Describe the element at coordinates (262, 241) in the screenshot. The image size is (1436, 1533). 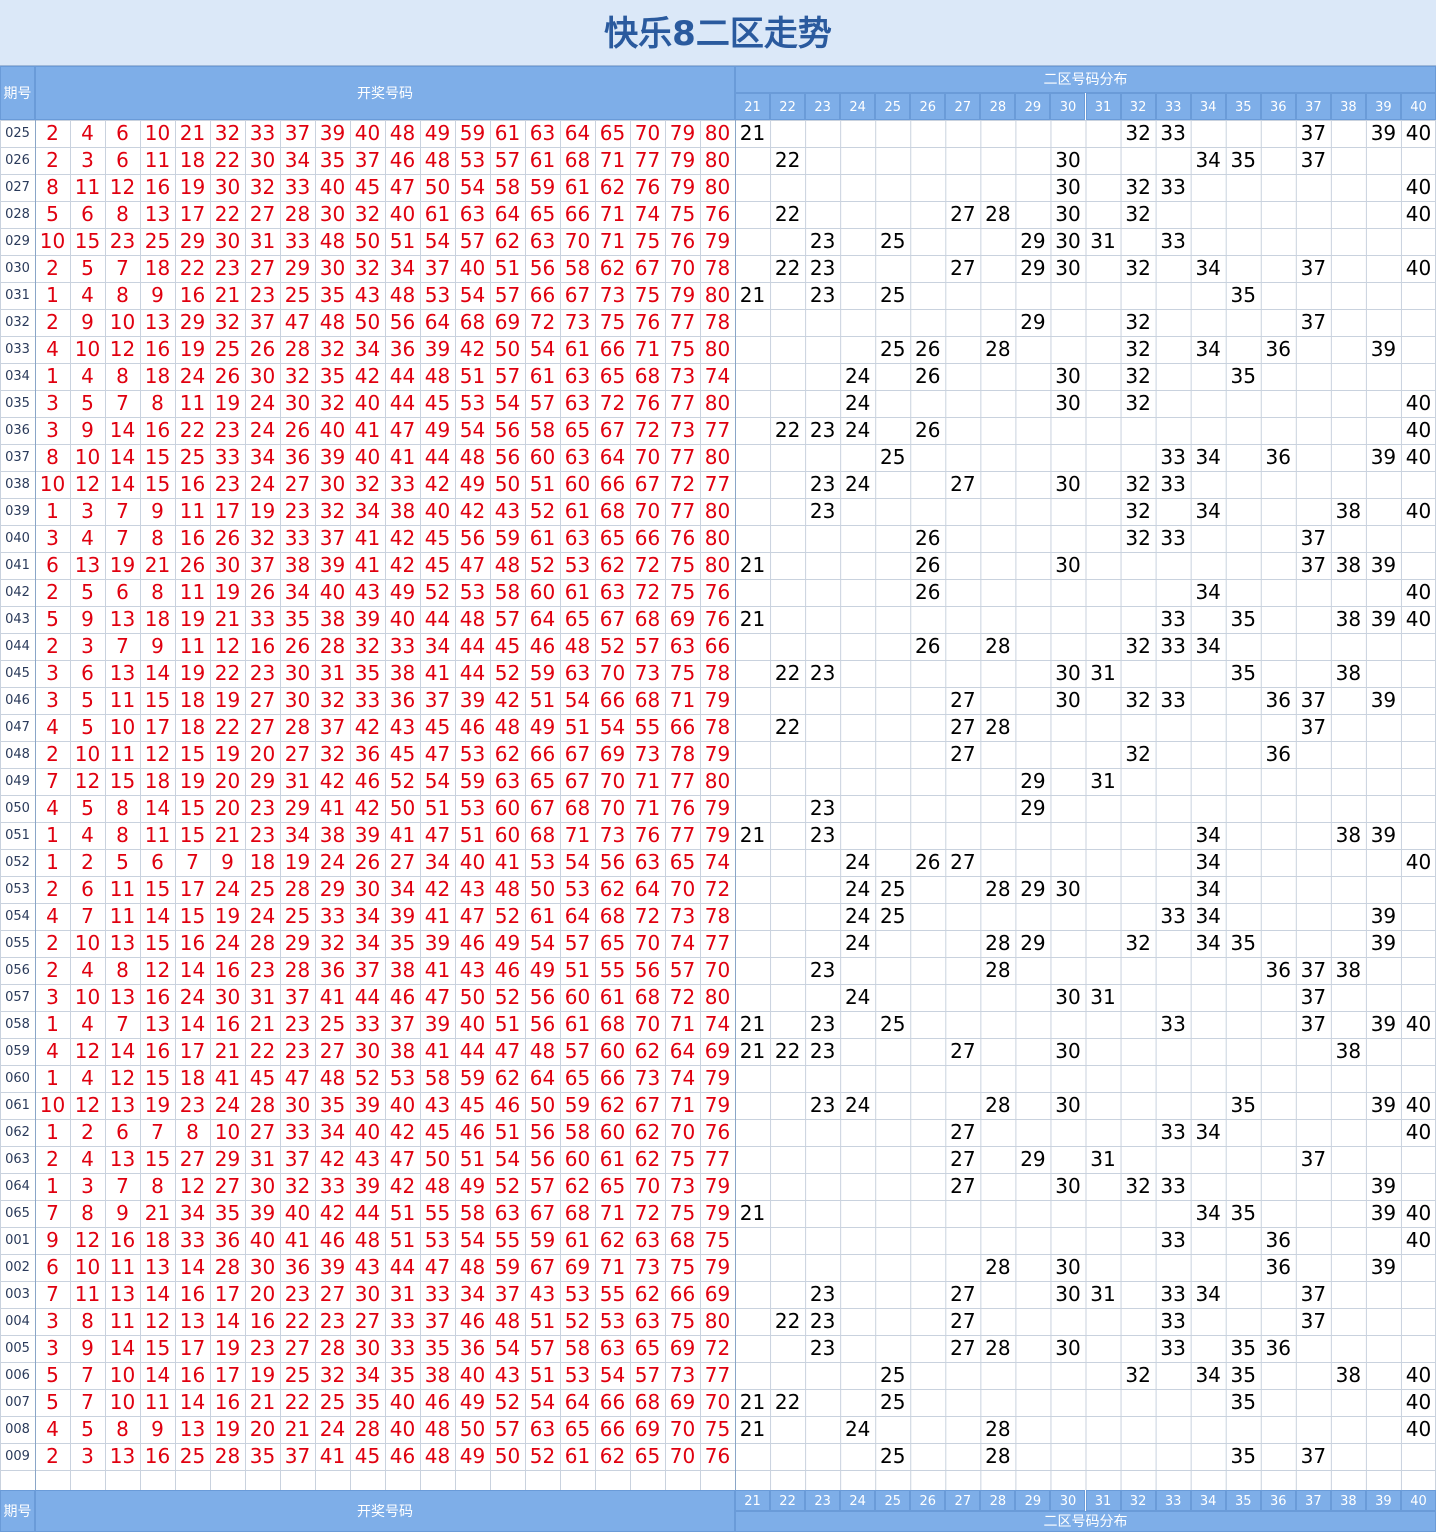
I see `draw-number: 31` at that location.